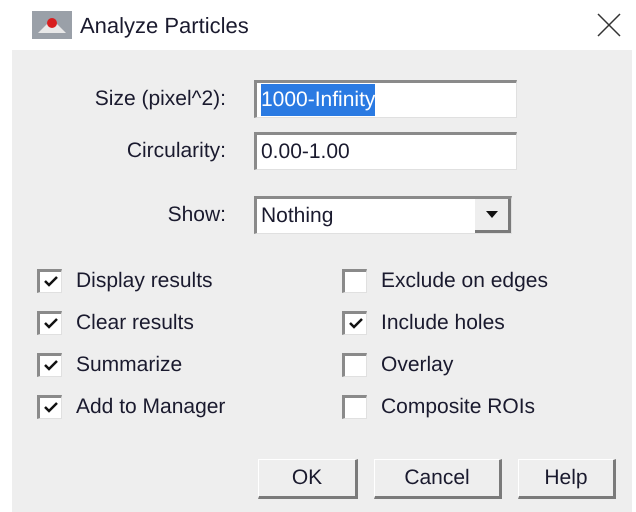 This screenshot has width=636, height=512. I want to click on checkbox-label: Add to Manager, so click(151, 407).